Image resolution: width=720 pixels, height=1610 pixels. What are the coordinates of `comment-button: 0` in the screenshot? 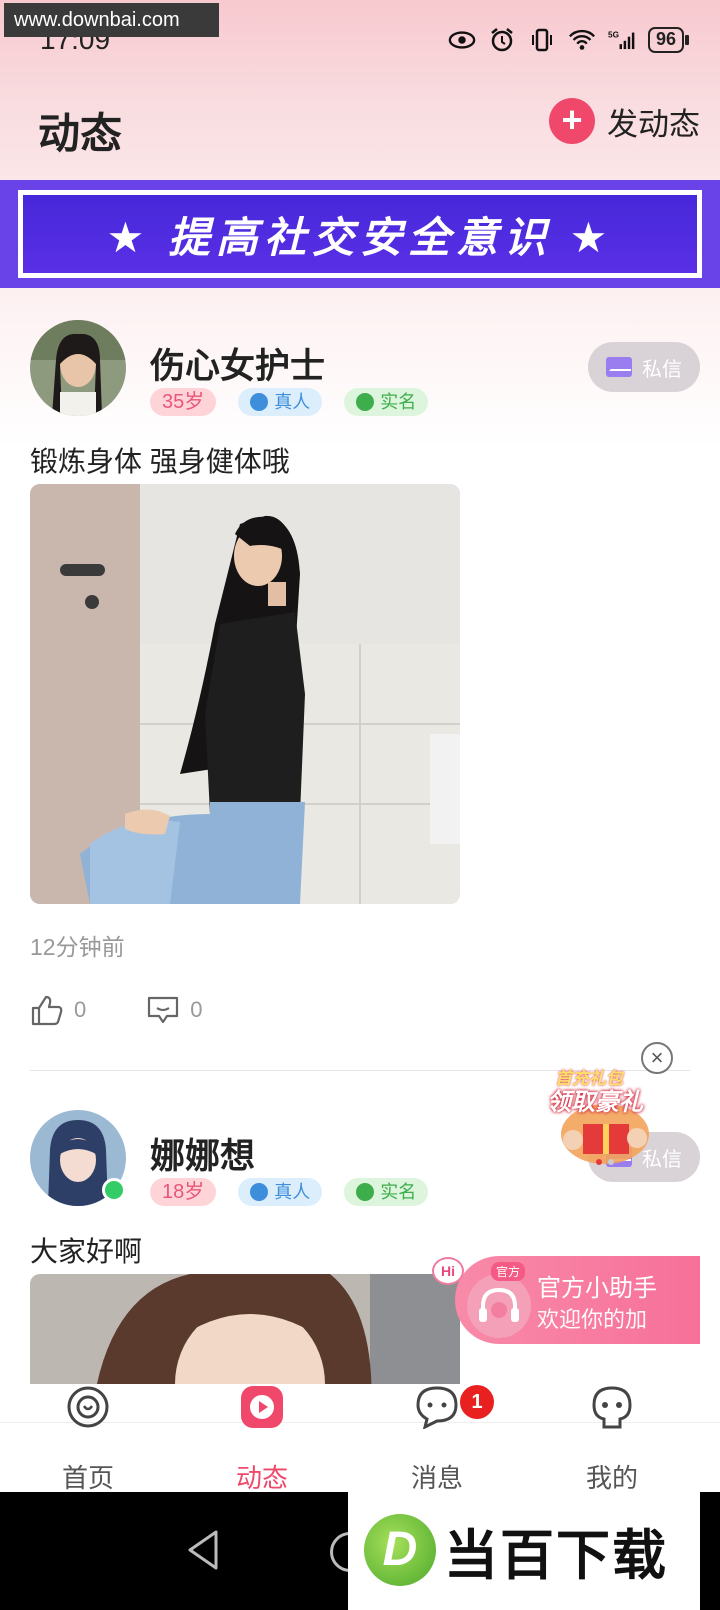 It's located at (174, 1010).